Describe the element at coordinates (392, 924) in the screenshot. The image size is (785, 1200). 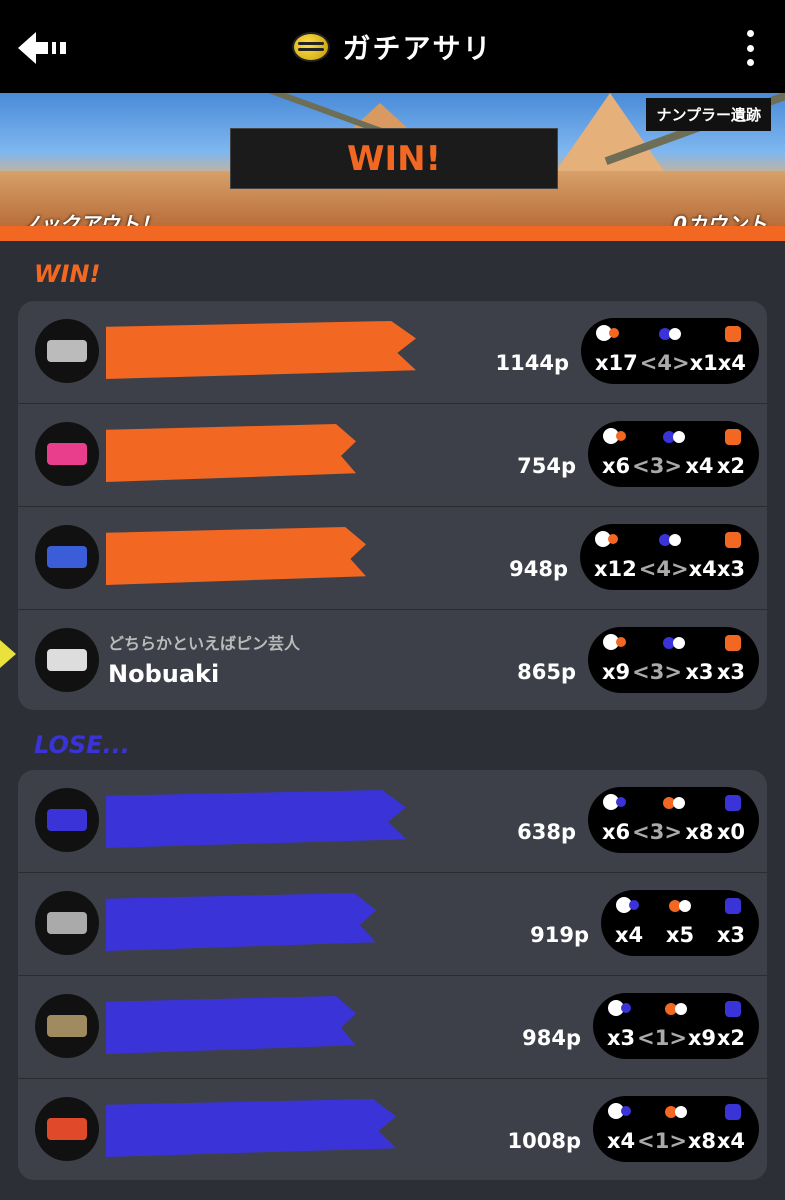
I see `player-row: 919p x4 x5 x3` at that location.